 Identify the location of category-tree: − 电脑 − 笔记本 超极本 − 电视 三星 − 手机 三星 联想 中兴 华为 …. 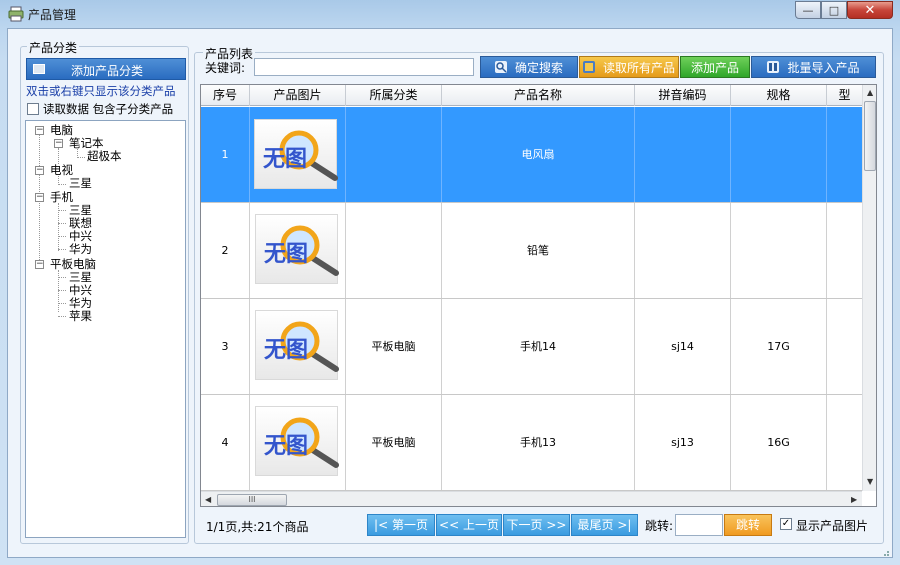
(105, 329).